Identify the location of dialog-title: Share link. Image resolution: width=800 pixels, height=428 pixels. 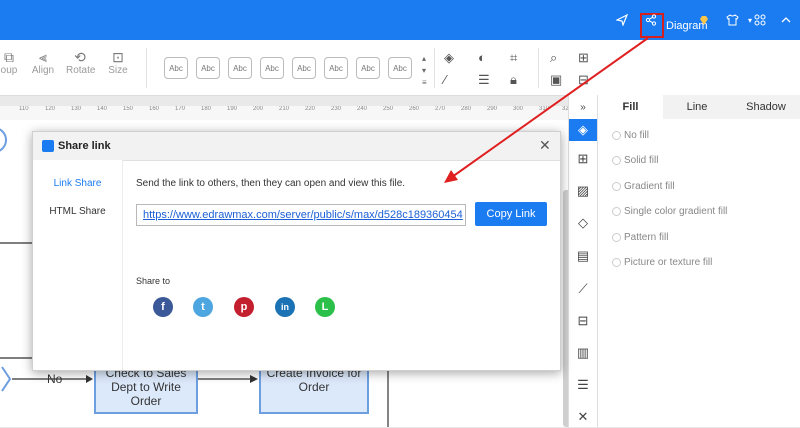
(84, 146).